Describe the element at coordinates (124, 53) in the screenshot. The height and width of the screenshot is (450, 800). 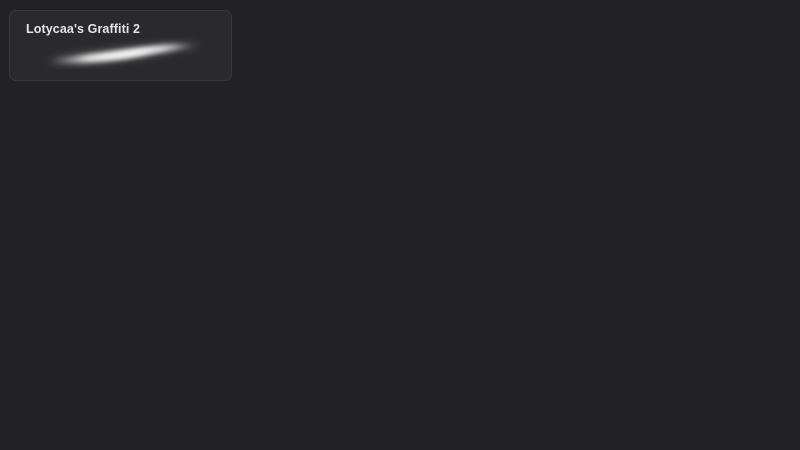
I see `brush-stroke-preview` at that location.